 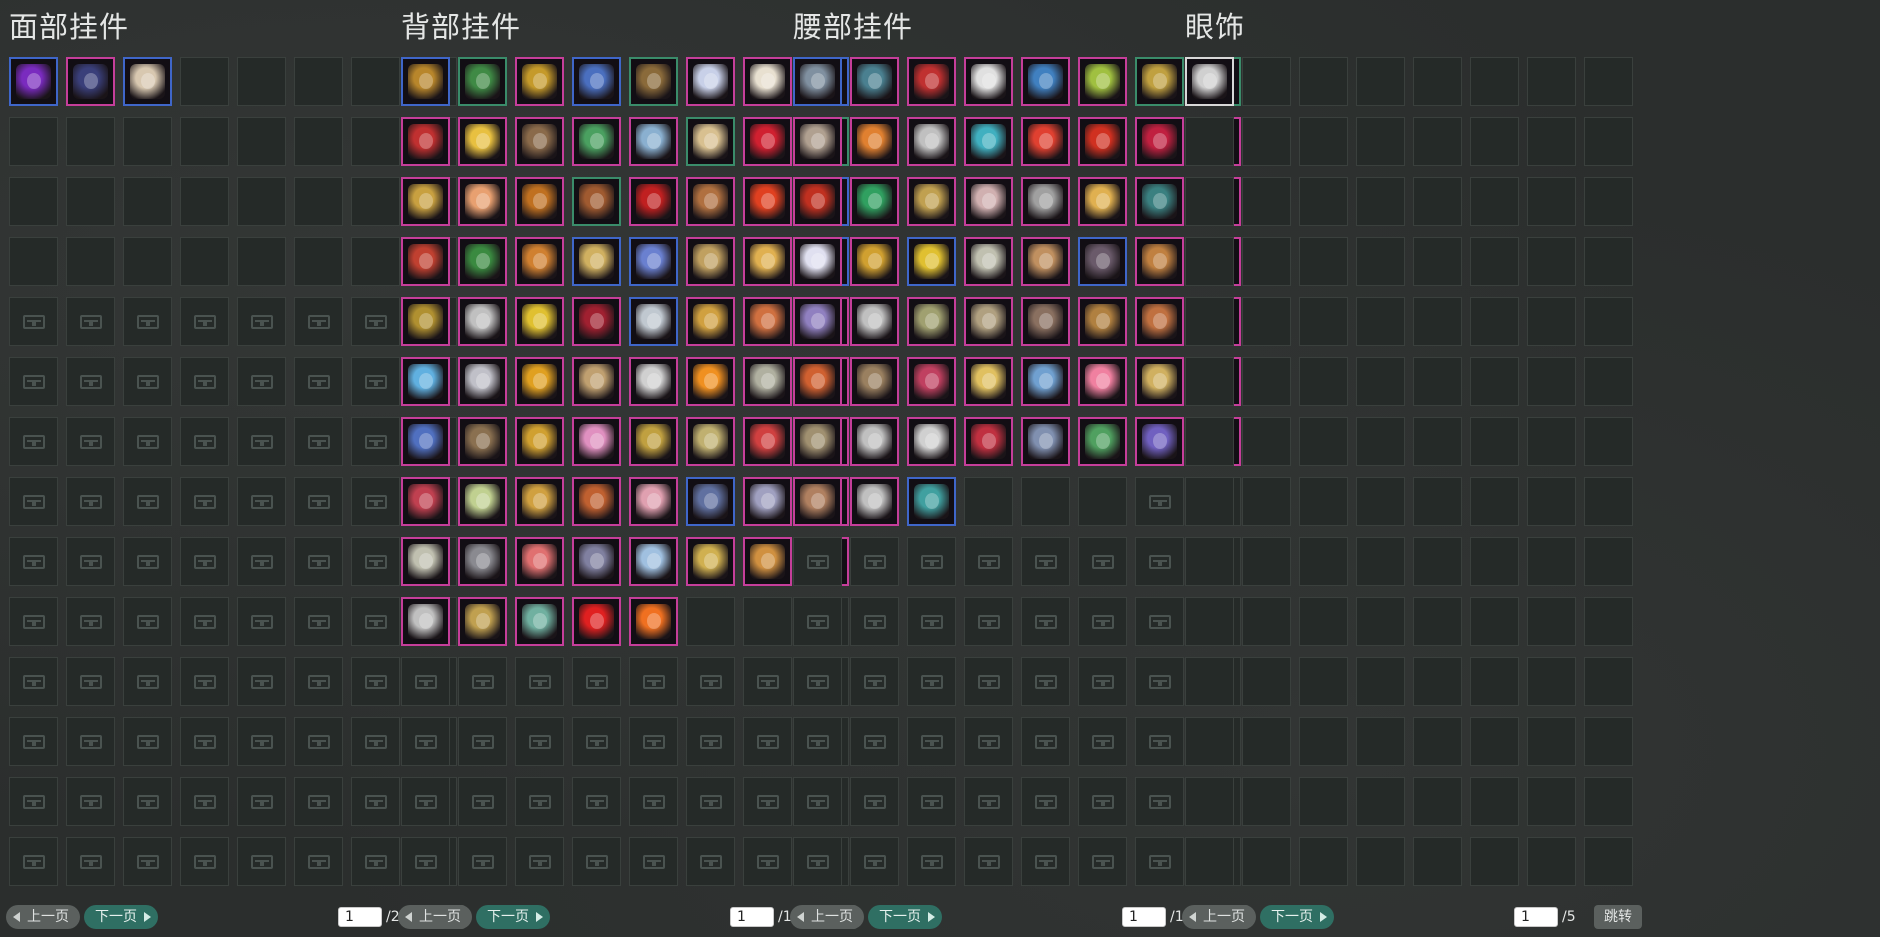 I want to click on page-number-input, so click(x=1144, y=917).